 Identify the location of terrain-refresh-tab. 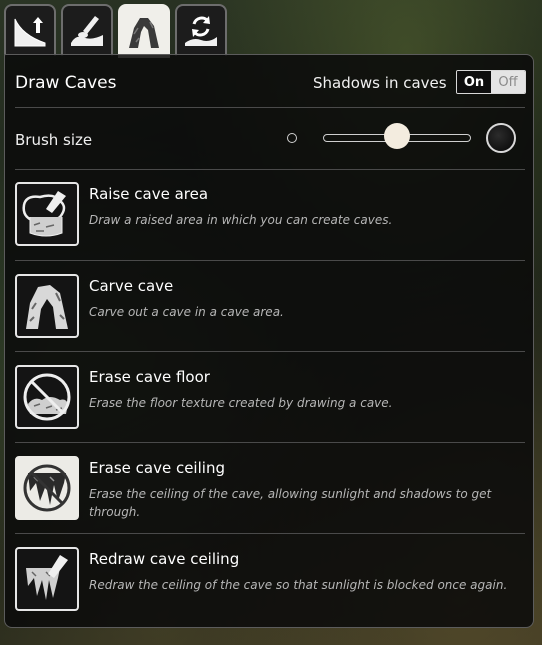
(201, 30).